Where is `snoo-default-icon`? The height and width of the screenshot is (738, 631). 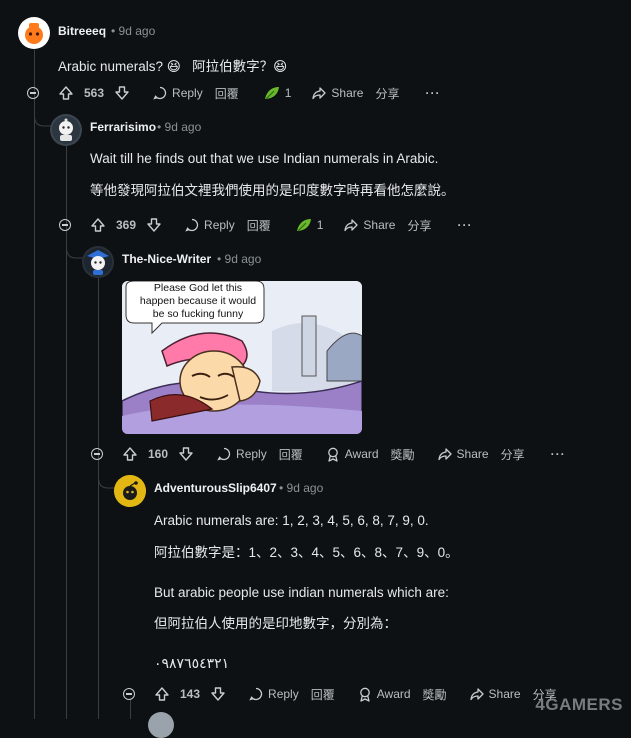 snoo-default-icon is located at coordinates (130, 491).